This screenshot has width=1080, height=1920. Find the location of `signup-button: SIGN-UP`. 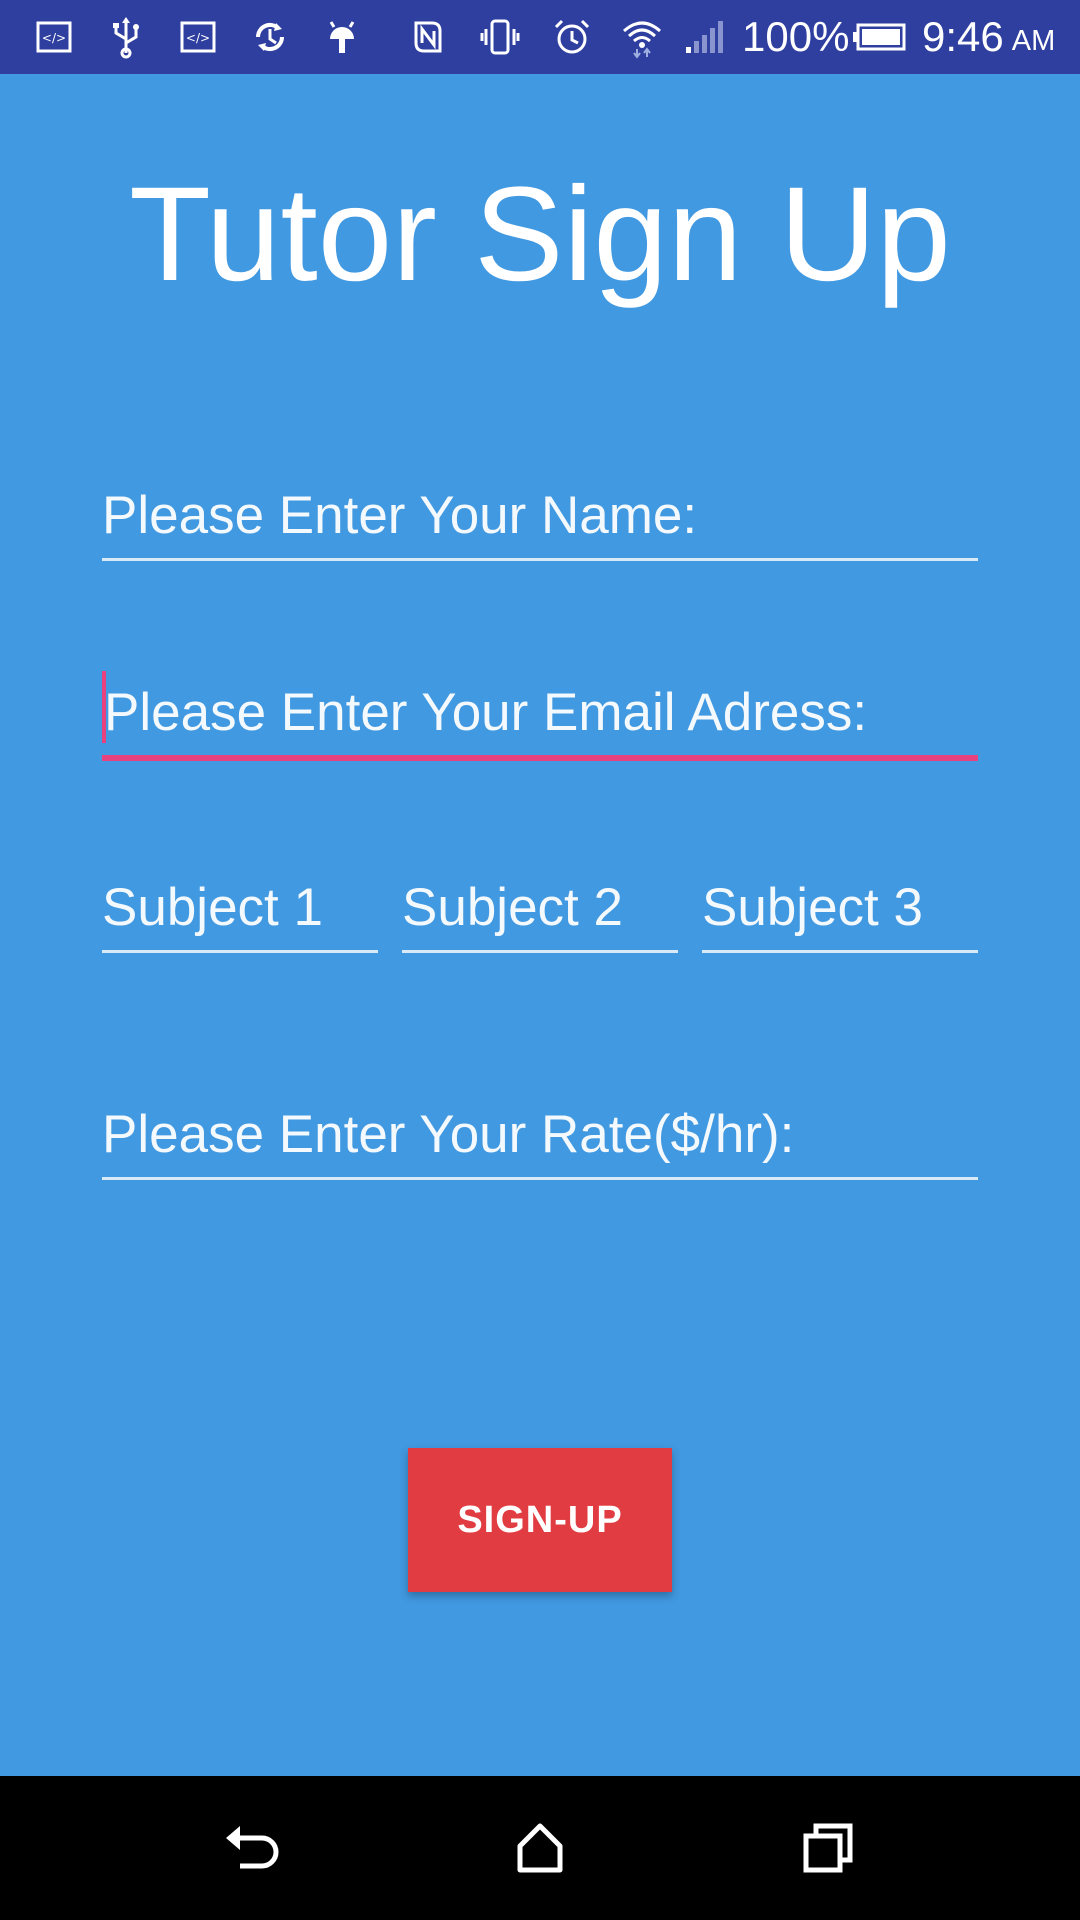

signup-button: SIGN-UP is located at coordinates (540, 1520).